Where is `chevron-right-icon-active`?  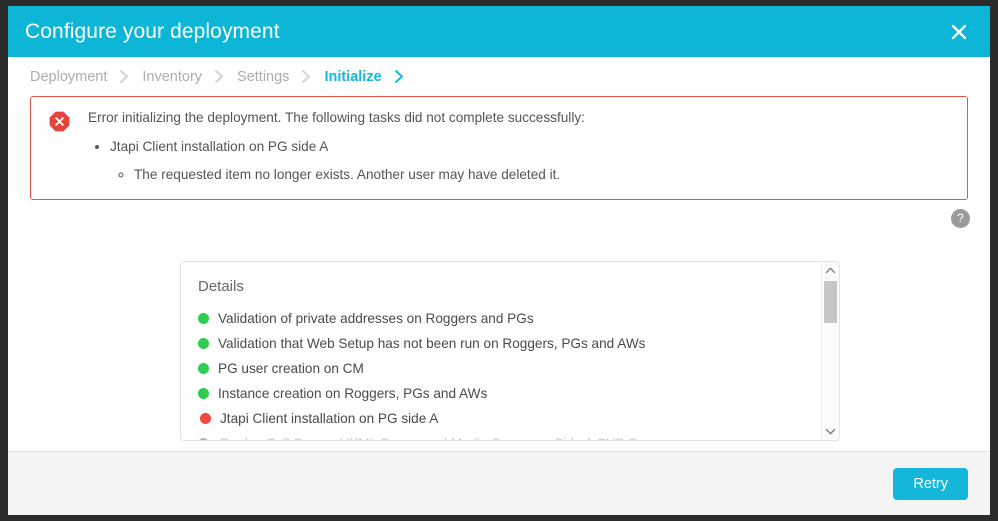 chevron-right-icon-active is located at coordinates (399, 76).